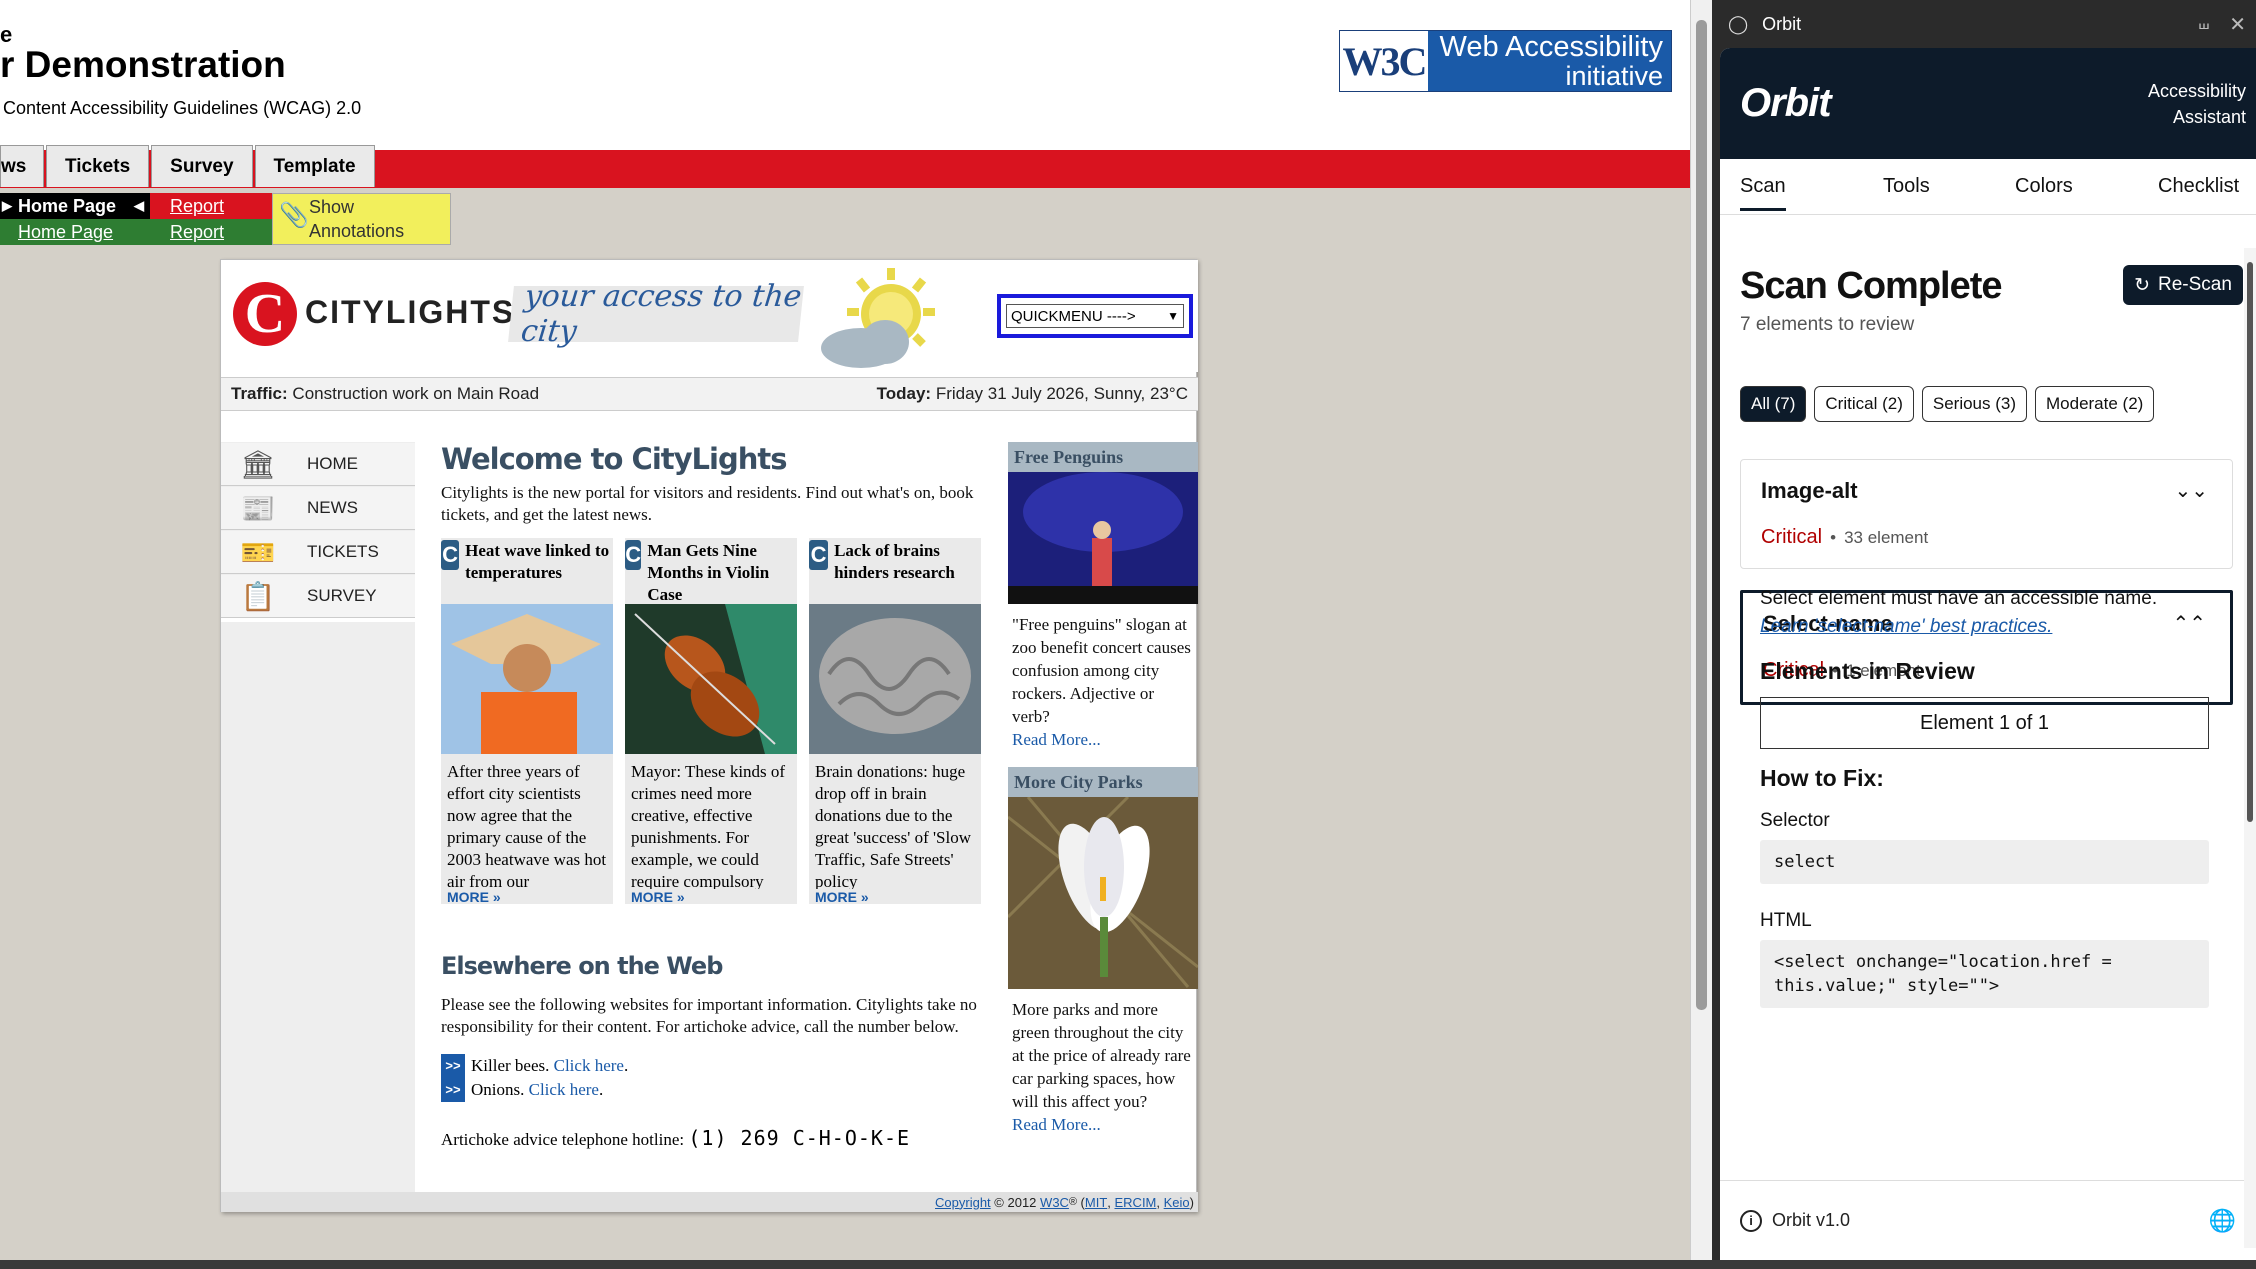 This screenshot has width=2256, height=1269. What do you see at coordinates (2222, 1221) in the screenshot?
I see `globe-icon: 🌐` at bounding box center [2222, 1221].